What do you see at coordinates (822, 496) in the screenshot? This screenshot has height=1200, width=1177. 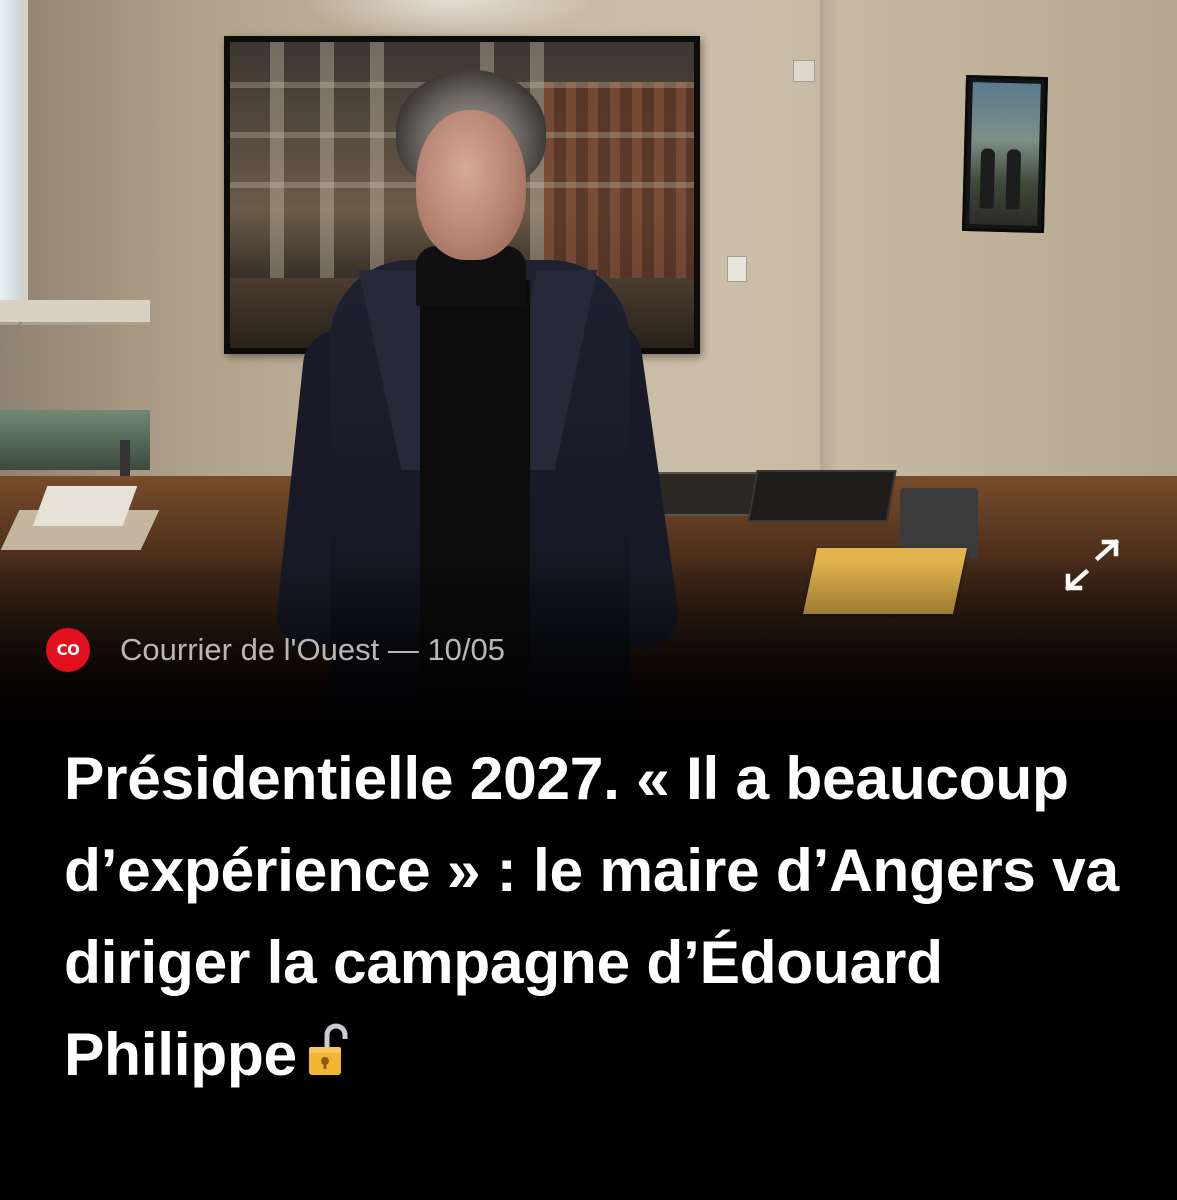 I see `laptop` at bounding box center [822, 496].